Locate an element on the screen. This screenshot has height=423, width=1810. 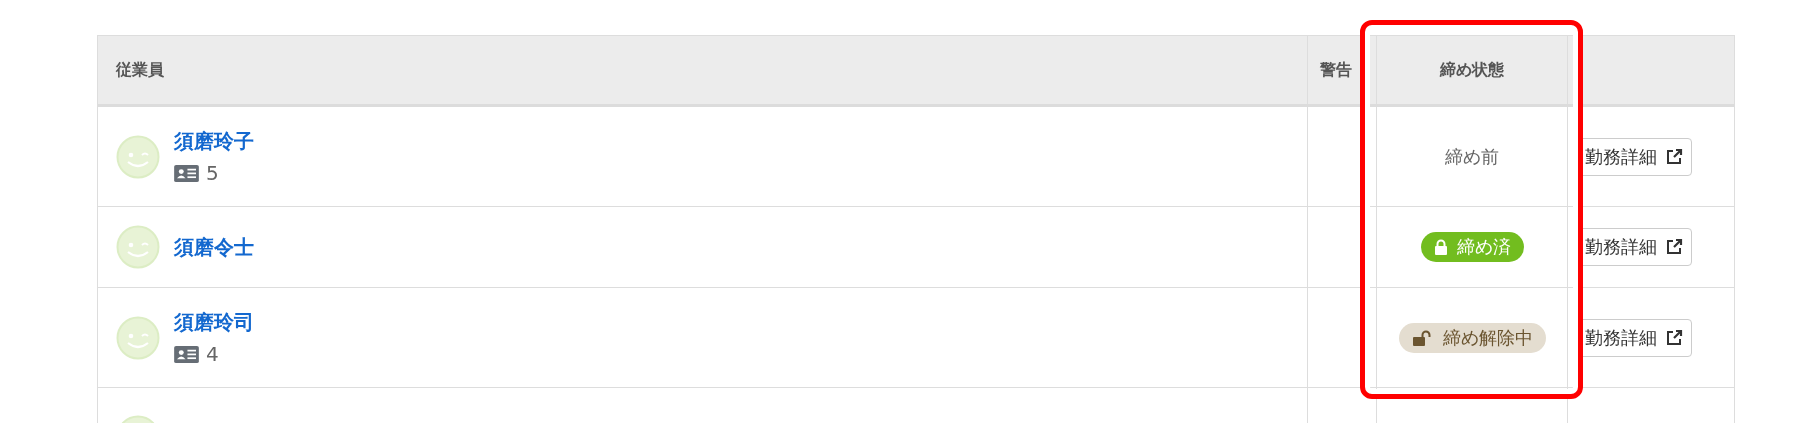
column-header: 従業員 is located at coordinates (140, 70).